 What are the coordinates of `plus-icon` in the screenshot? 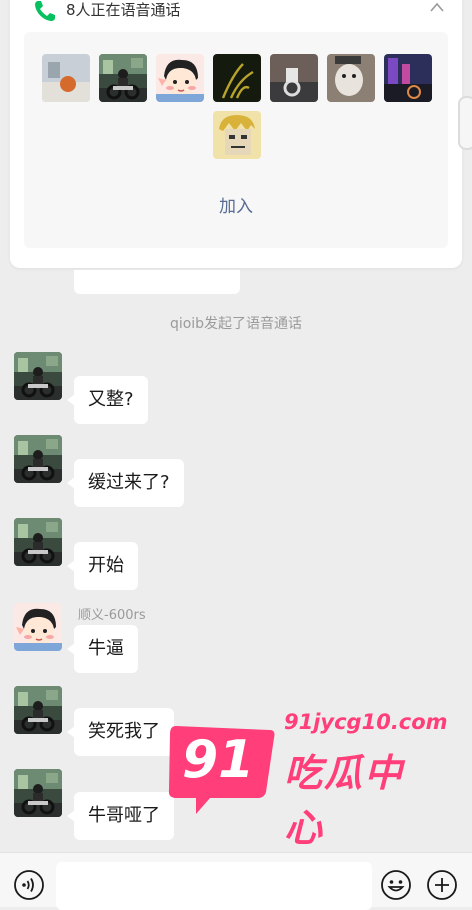 It's located at (442, 885).